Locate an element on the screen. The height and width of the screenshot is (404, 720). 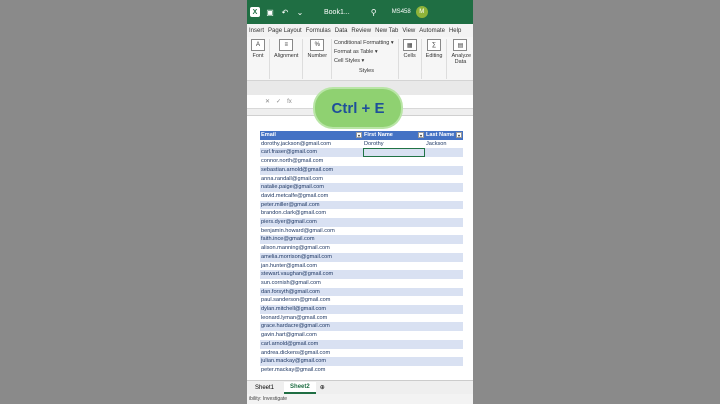
table-cell: anna.randall@gmail.com is located at coordinates (311, 179).